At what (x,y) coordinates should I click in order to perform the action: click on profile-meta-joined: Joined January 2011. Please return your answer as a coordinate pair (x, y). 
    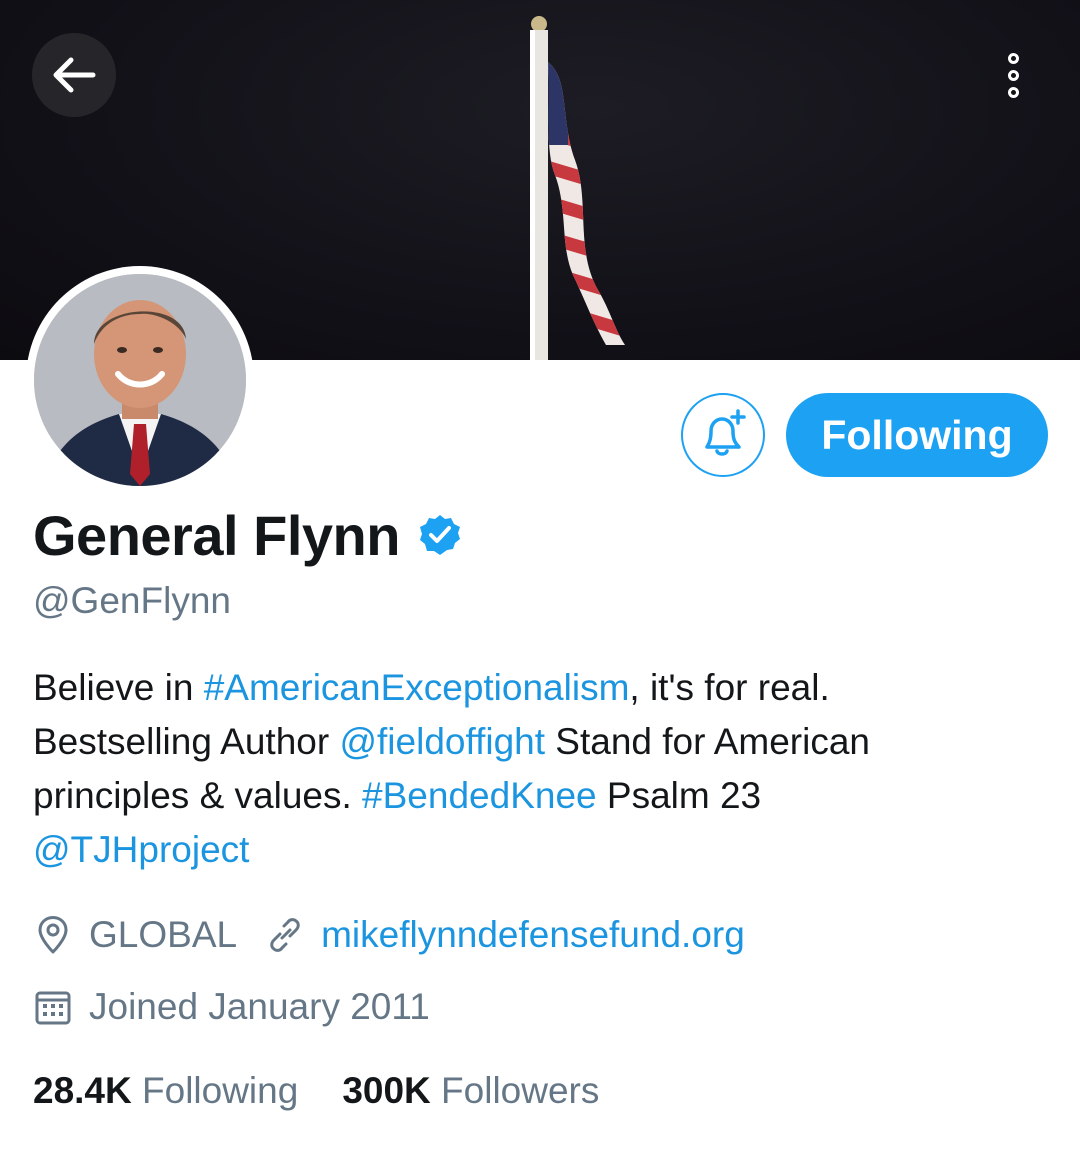
    Looking at the image, I should click on (231, 1007).